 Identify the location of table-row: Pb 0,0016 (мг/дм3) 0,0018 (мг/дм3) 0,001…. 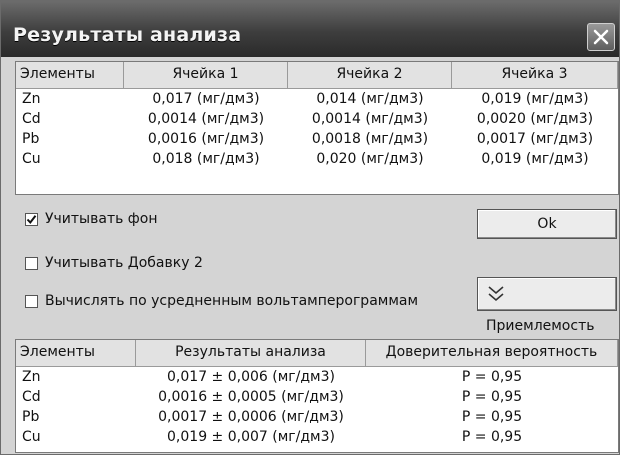
(317, 139).